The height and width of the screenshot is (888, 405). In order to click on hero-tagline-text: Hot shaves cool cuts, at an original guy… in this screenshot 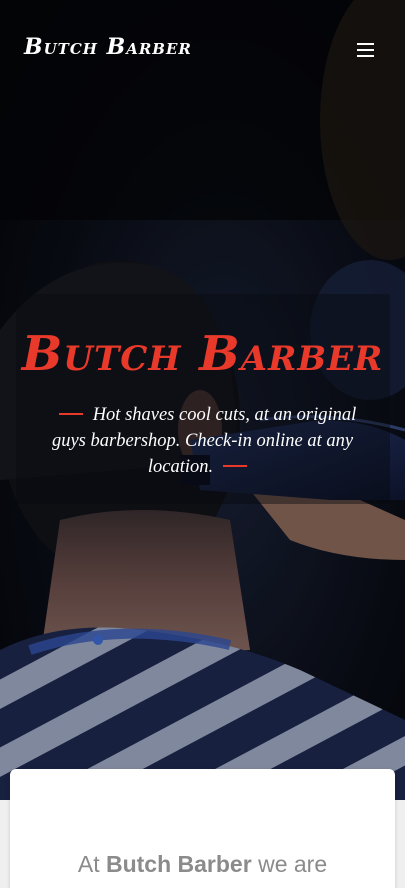, I will do `click(204, 441)`.